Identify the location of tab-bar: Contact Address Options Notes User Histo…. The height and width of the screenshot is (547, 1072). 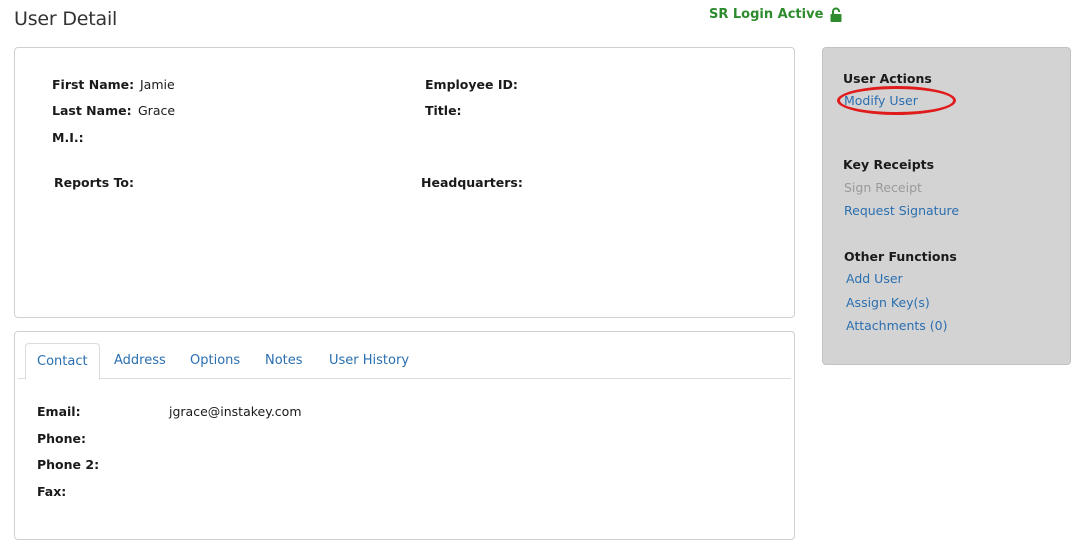
(404, 361).